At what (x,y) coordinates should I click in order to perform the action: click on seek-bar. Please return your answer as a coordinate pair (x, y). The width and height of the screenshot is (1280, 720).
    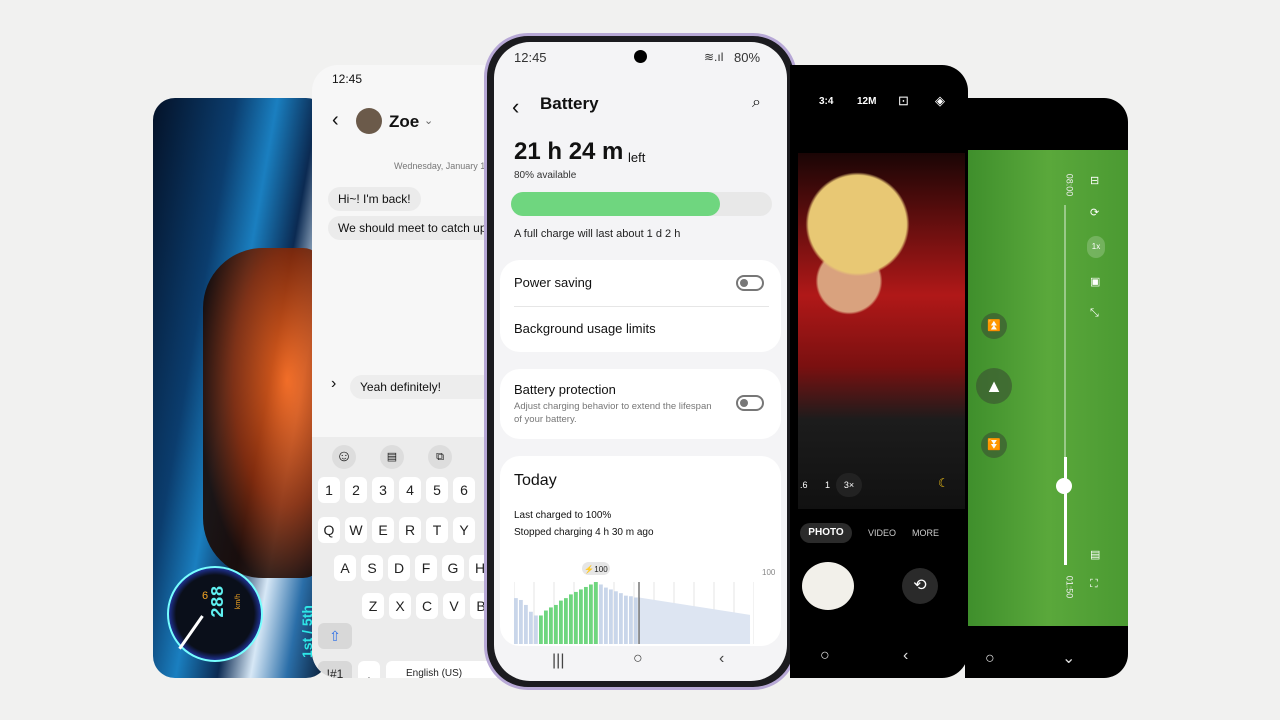
    Looking at the image, I should click on (1065, 385).